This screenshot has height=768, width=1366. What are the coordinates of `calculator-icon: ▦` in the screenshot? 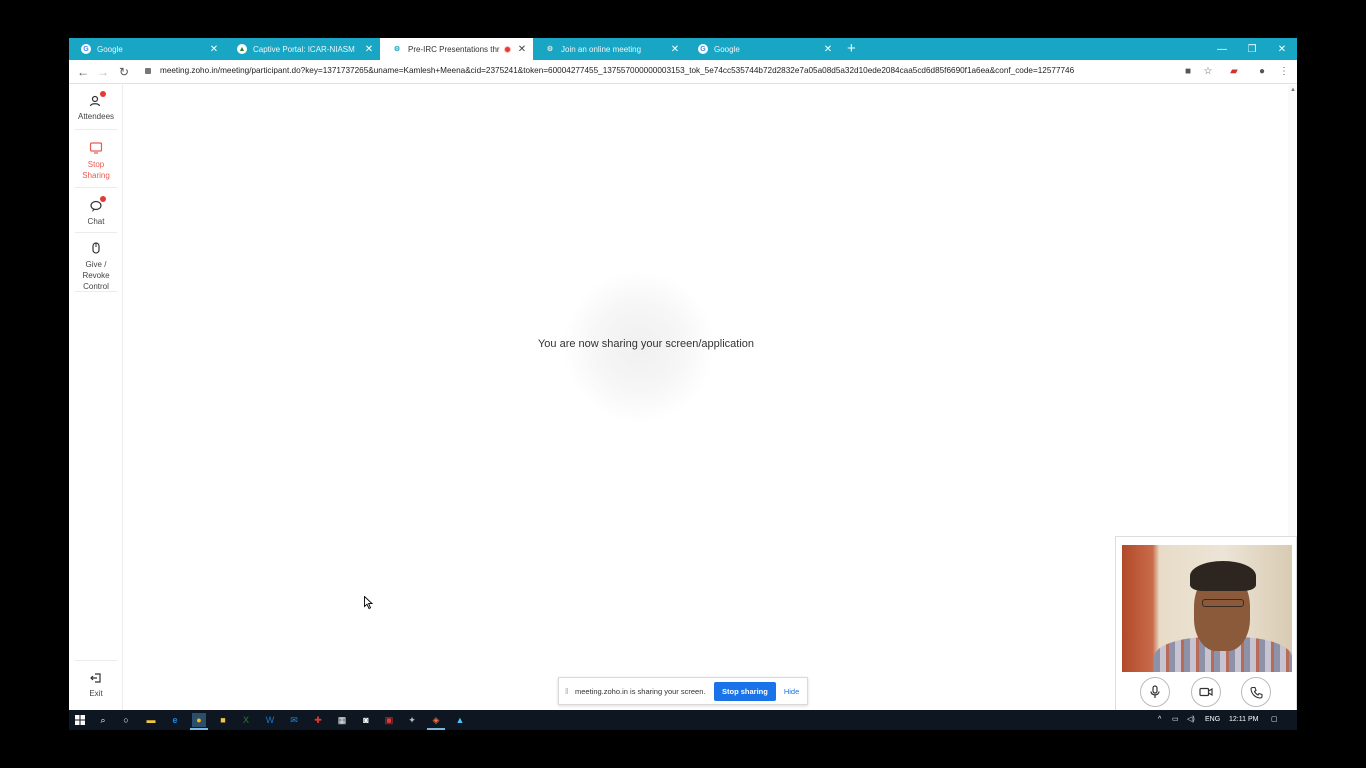 It's located at (342, 720).